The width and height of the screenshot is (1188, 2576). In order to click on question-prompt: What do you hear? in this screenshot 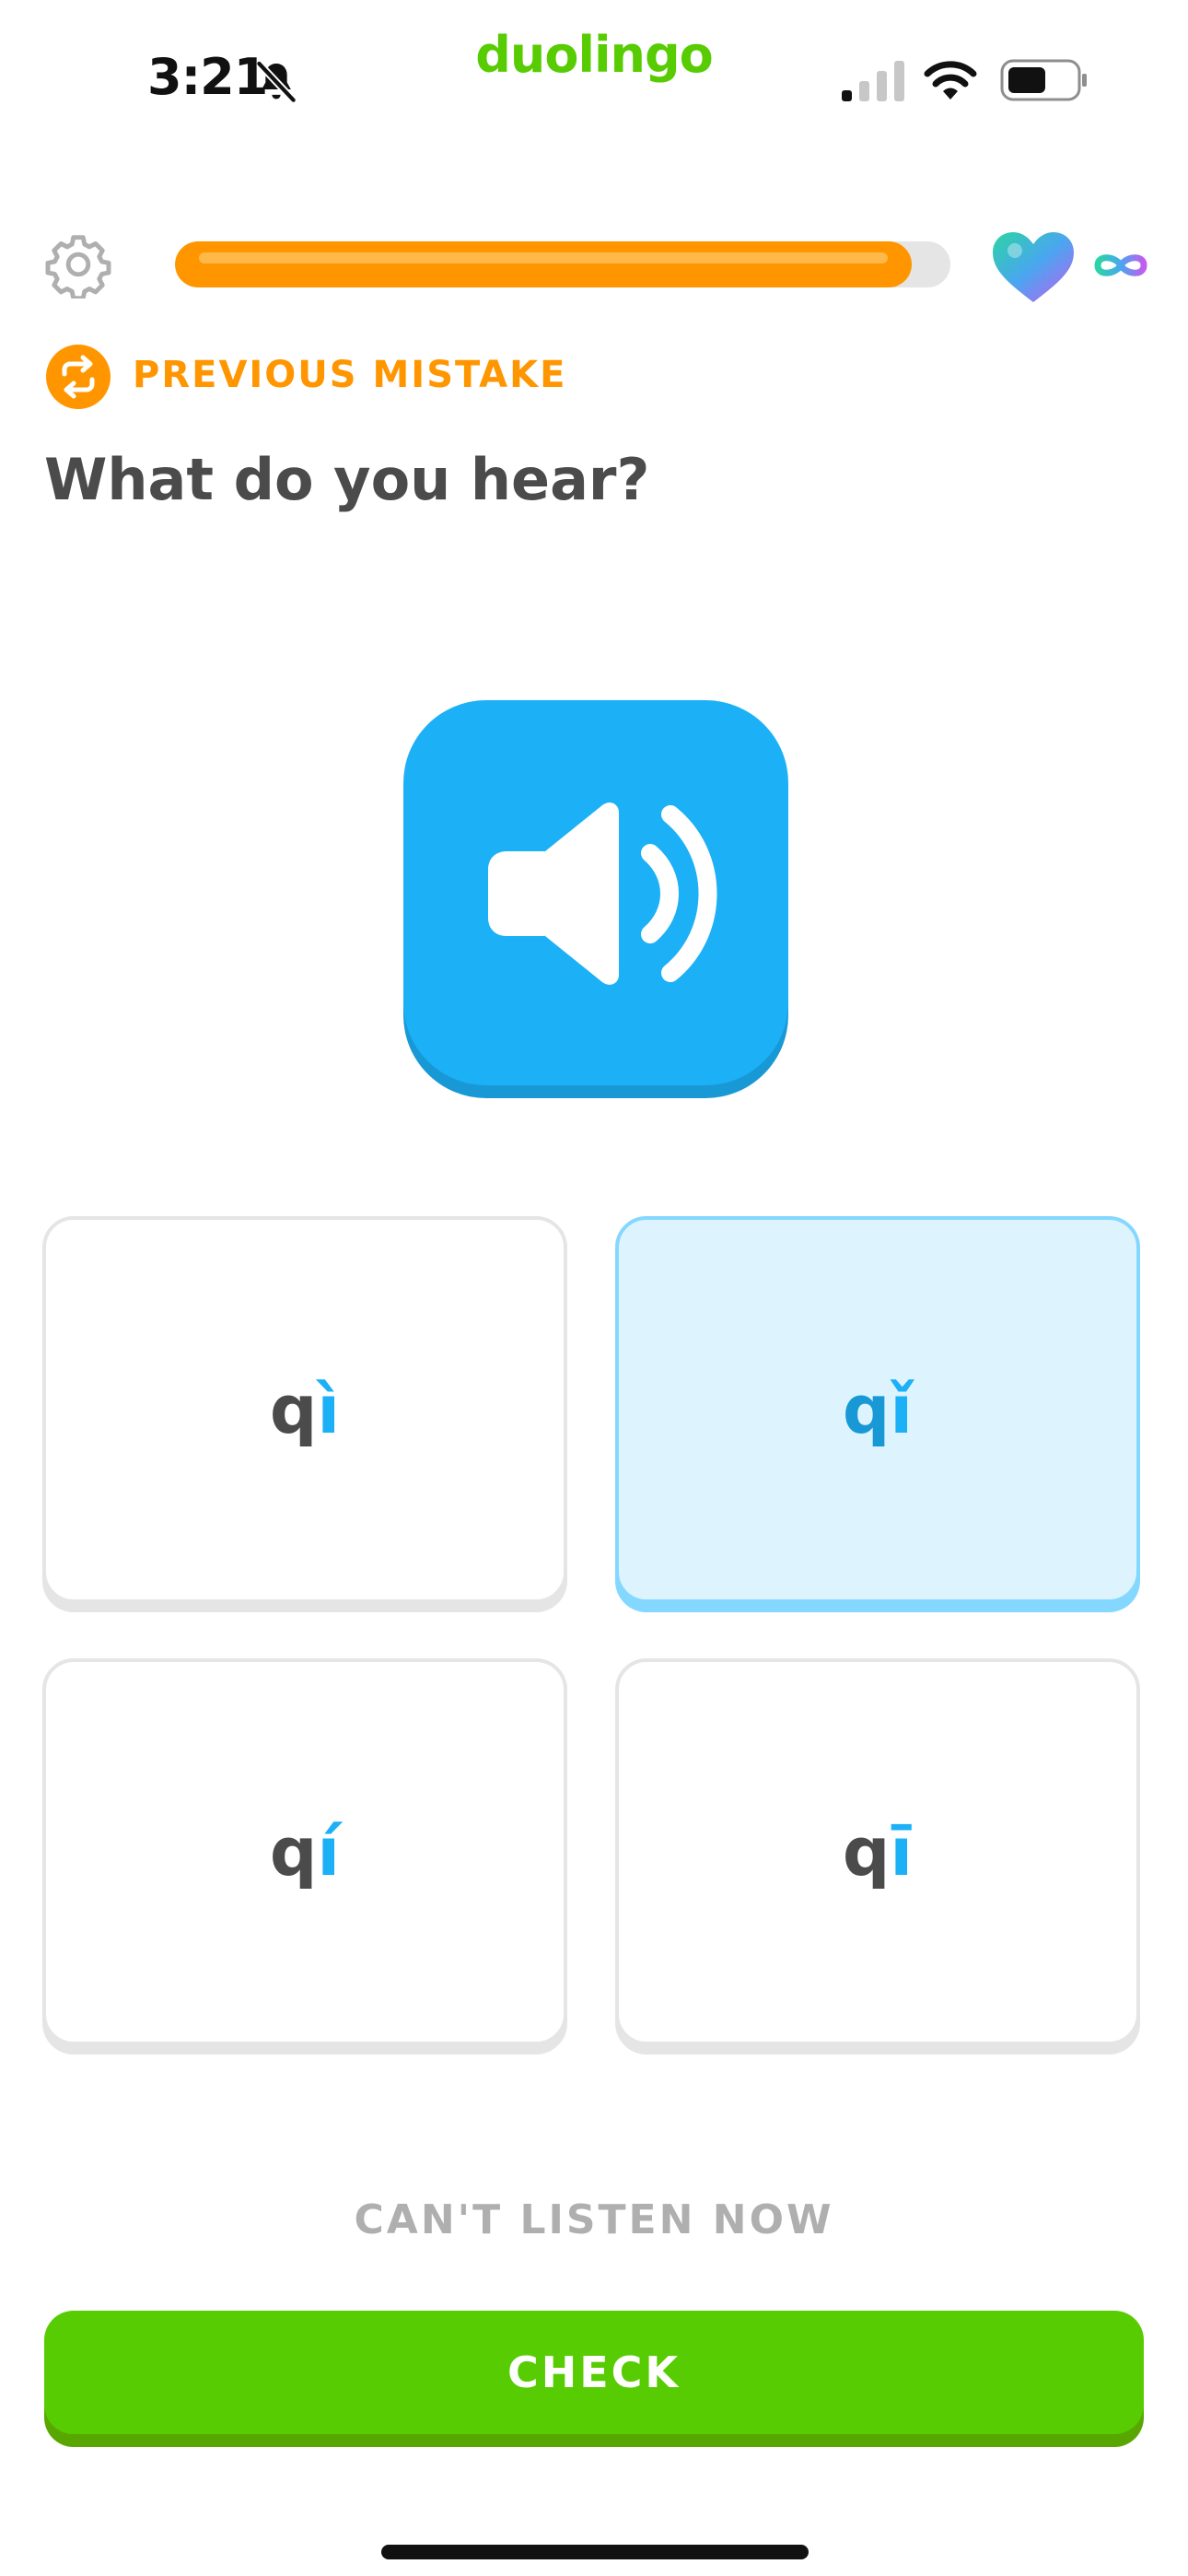, I will do `click(347, 480)`.